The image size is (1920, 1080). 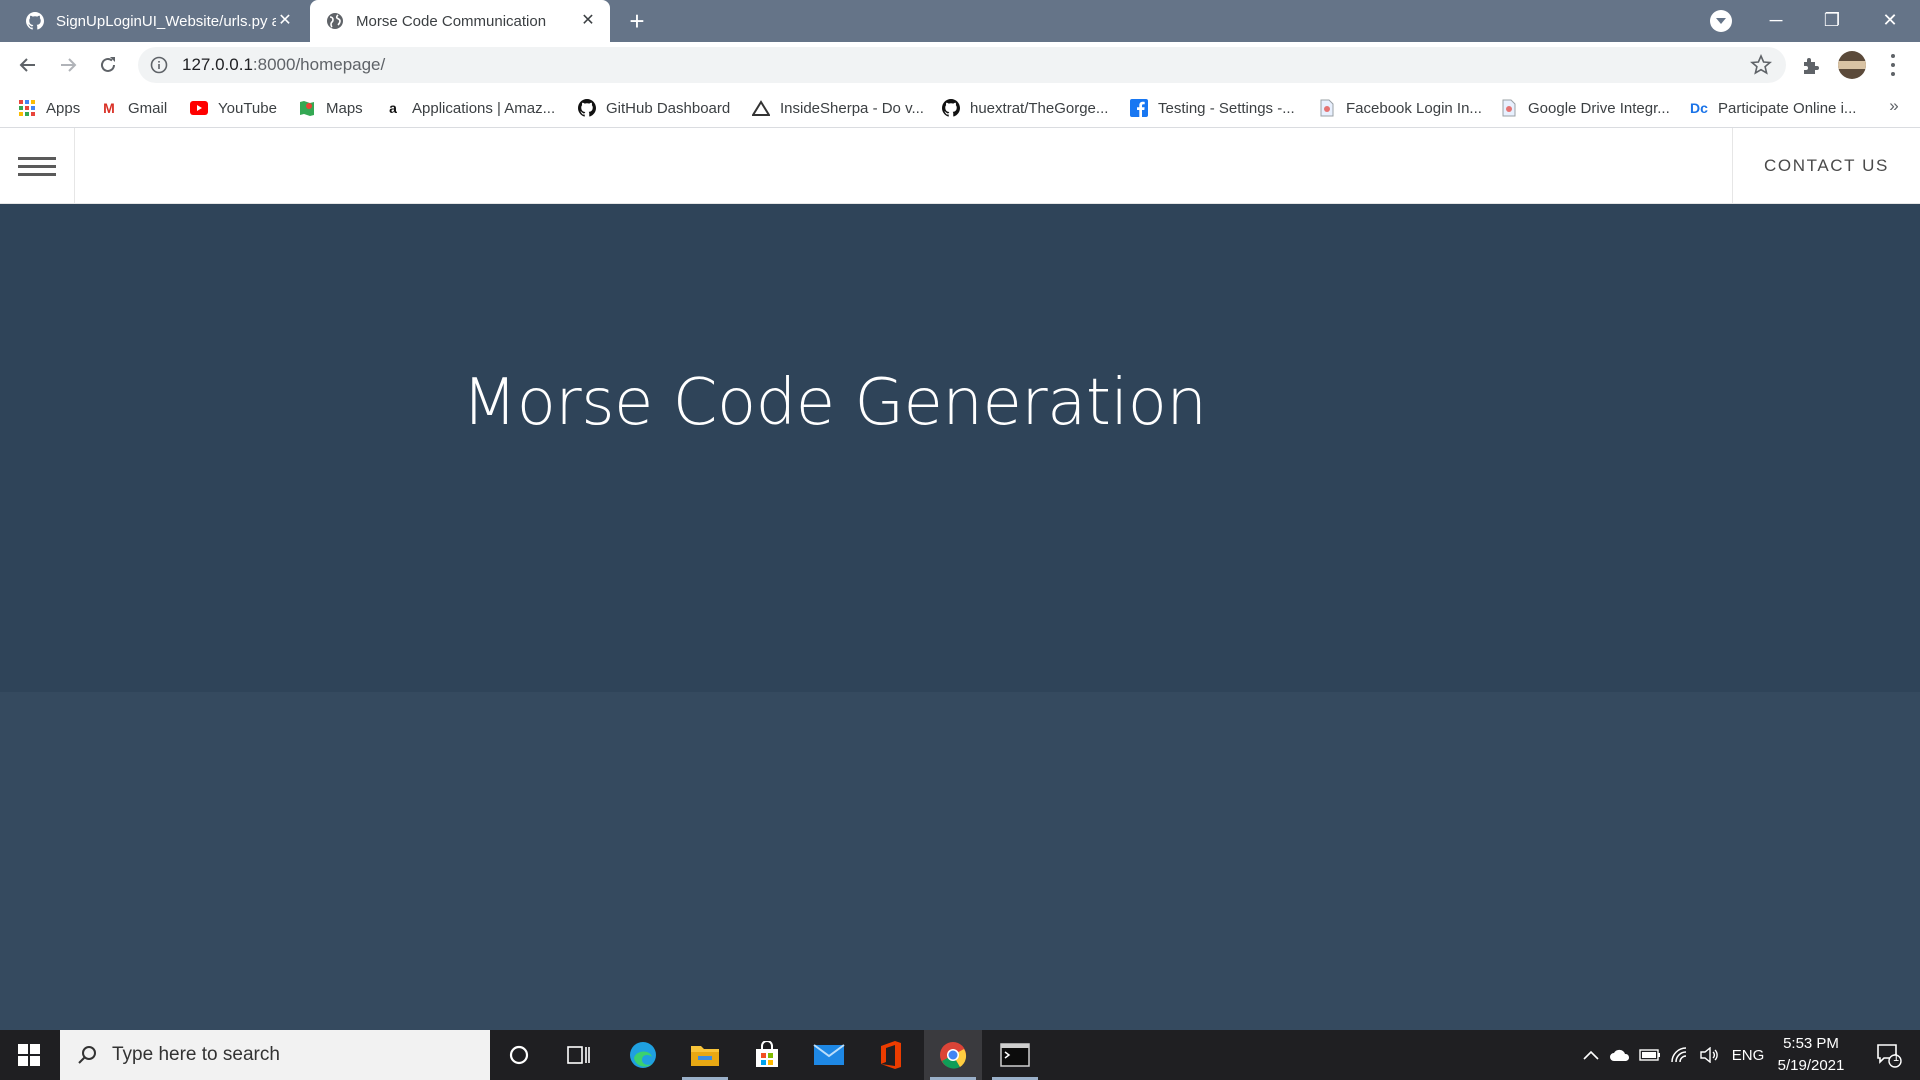 I want to click on bookmark-star-icon, so click(x=1761, y=65).